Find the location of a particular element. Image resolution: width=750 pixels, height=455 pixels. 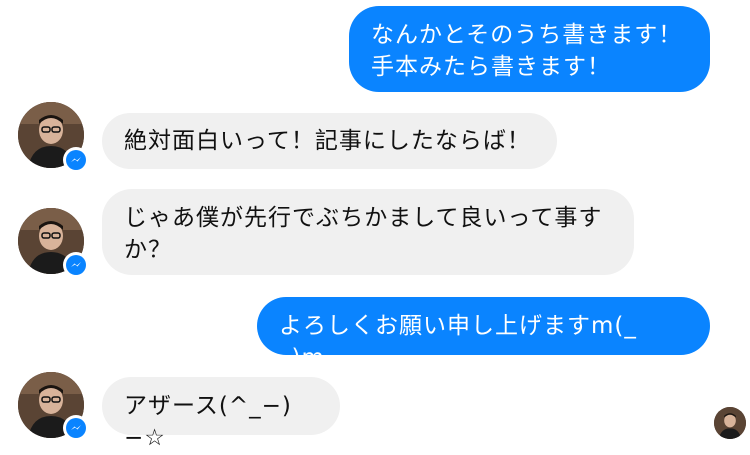

message-bubble-received: 絶対面白いって！記事にしたならば！ is located at coordinates (329, 141).